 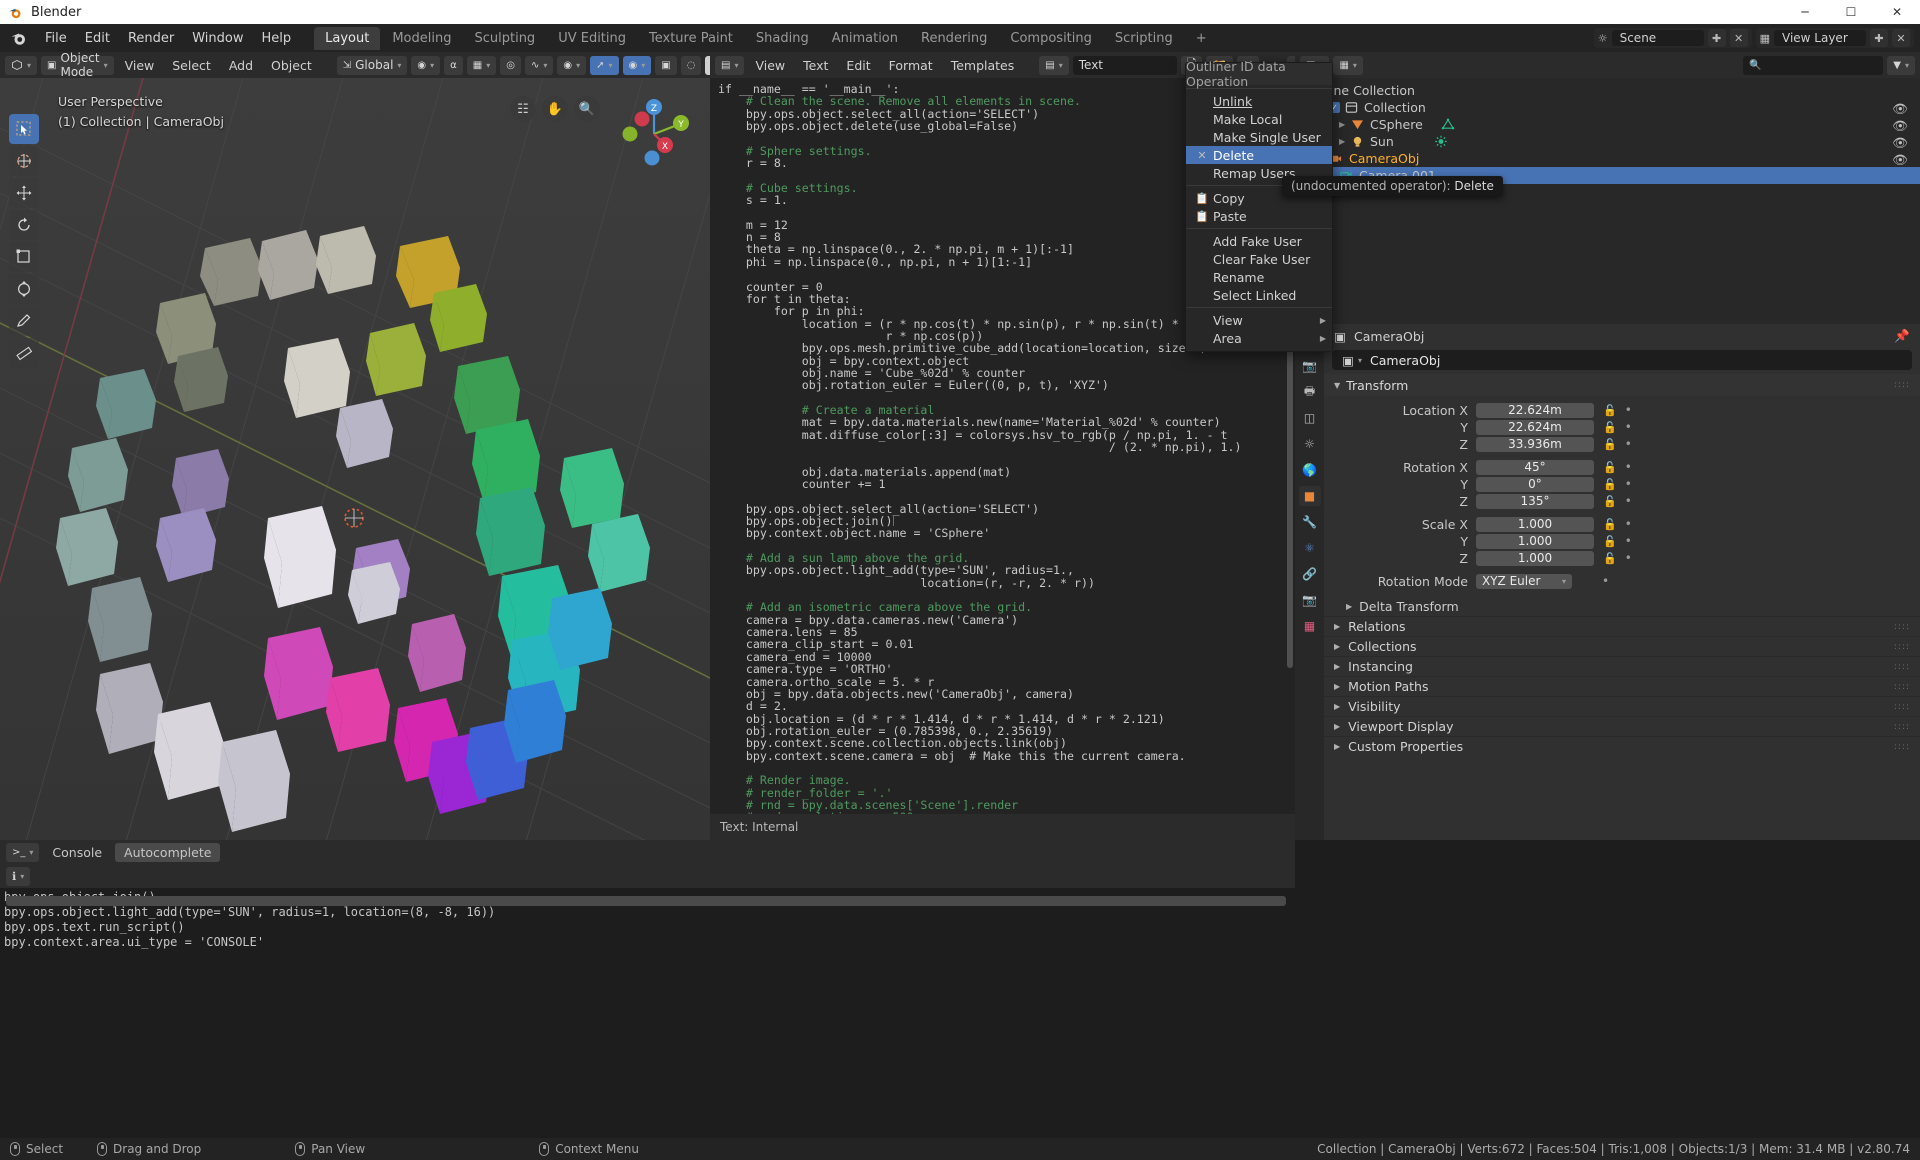 I want to click on workspace-tab-add: +, so click(x=1201, y=38).